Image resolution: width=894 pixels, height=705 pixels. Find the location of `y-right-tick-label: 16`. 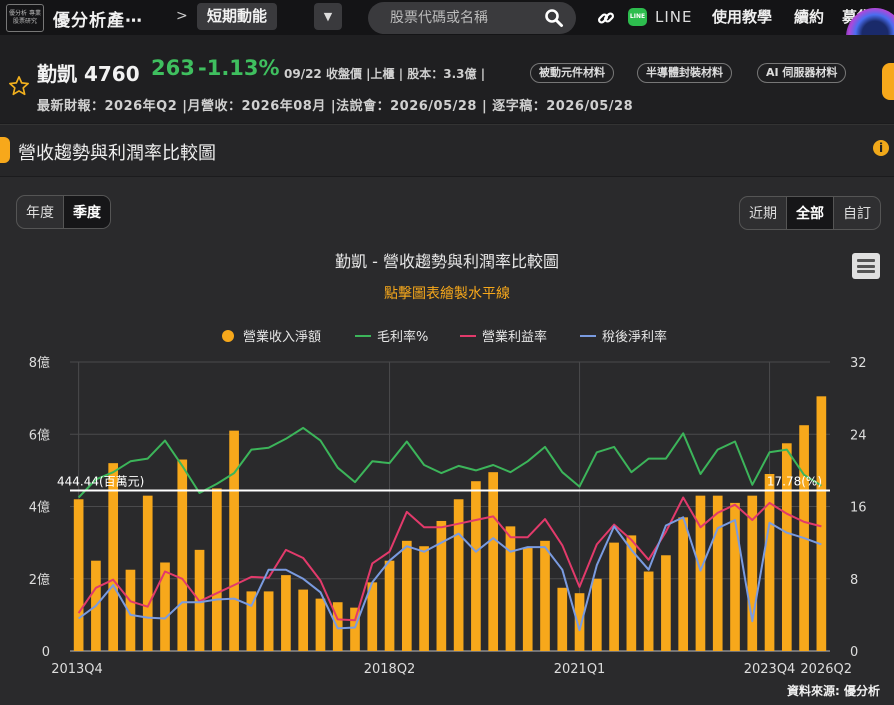

y-right-tick-label: 16 is located at coordinates (858, 508).